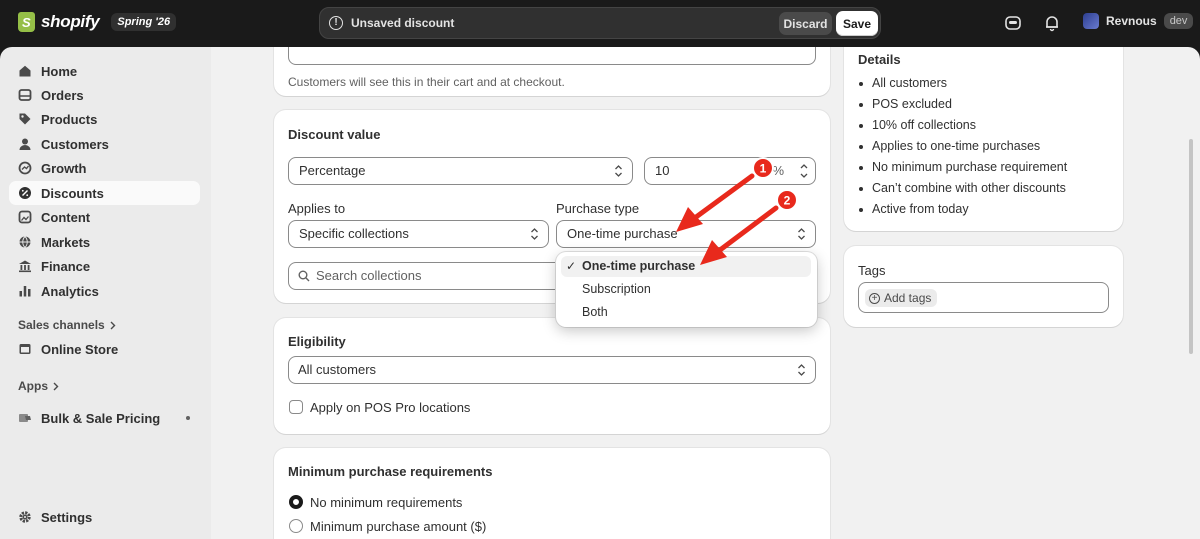 Image resolution: width=1200 pixels, height=539 pixels. Describe the element at coordinates (804, 171) in the screenshot. I see `stepper-icon` at that location.